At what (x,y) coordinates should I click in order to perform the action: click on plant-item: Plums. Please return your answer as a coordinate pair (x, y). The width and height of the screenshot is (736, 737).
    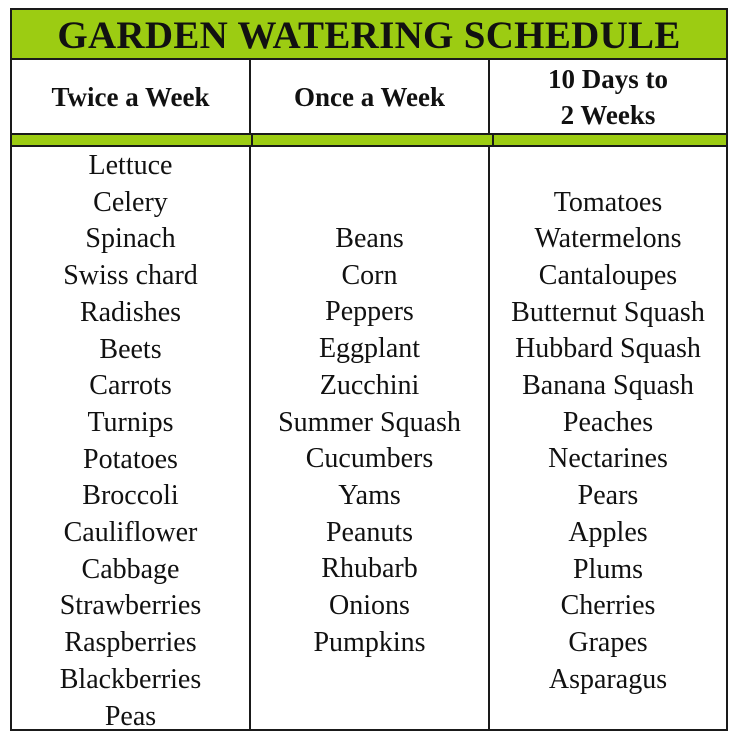
    Looking at the image, I should click on (608, 569).